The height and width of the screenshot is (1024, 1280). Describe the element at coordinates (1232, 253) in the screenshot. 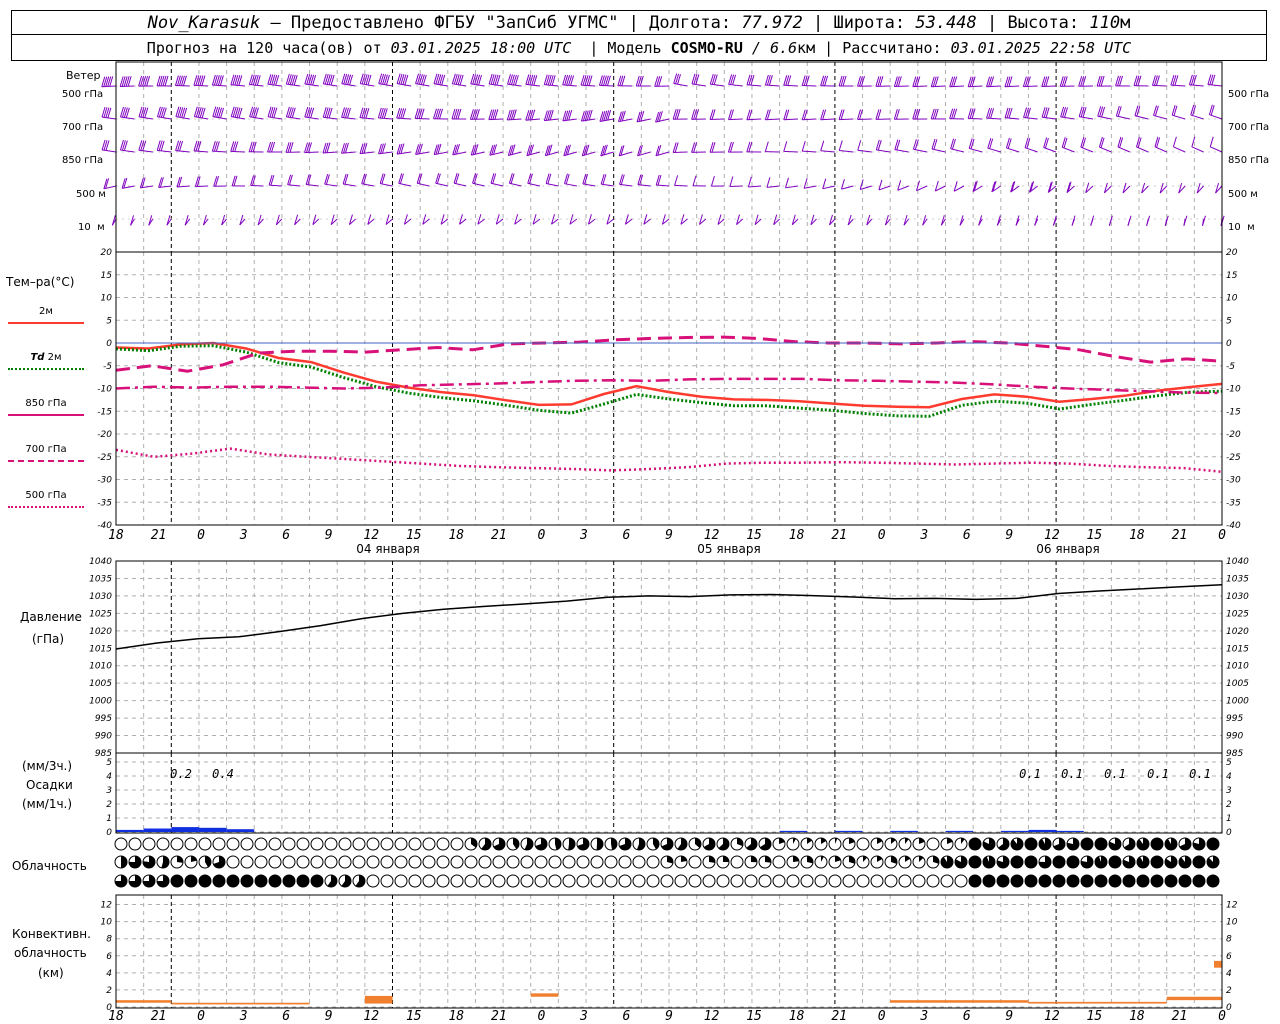

I see `temp-tick-right: 20` at that location.